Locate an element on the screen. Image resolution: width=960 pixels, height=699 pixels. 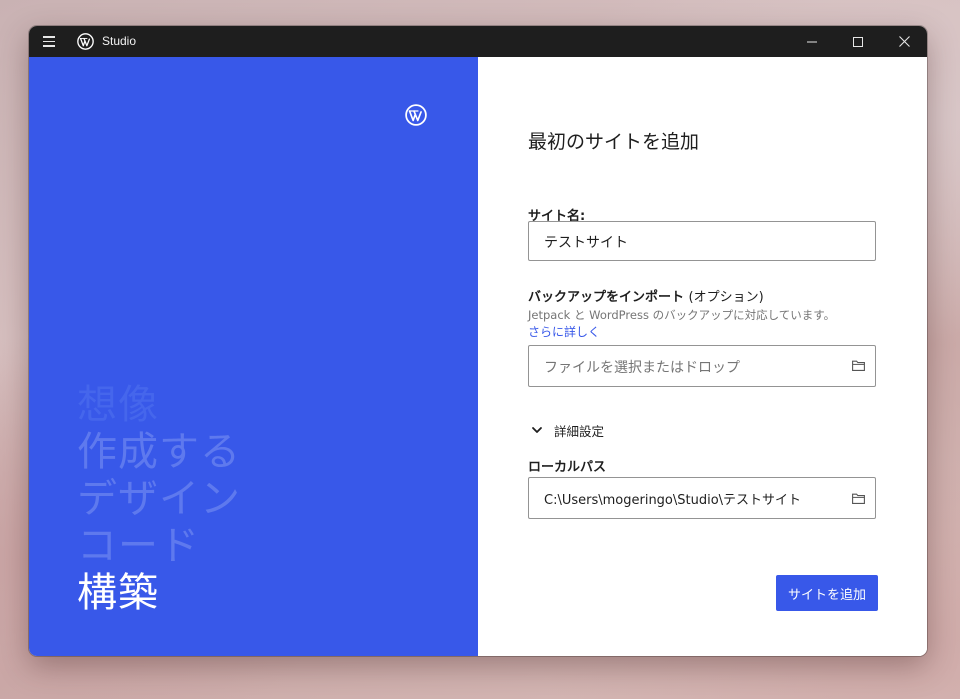
learn-more-link: さらに詳しく is located at coordinates (564, 331).